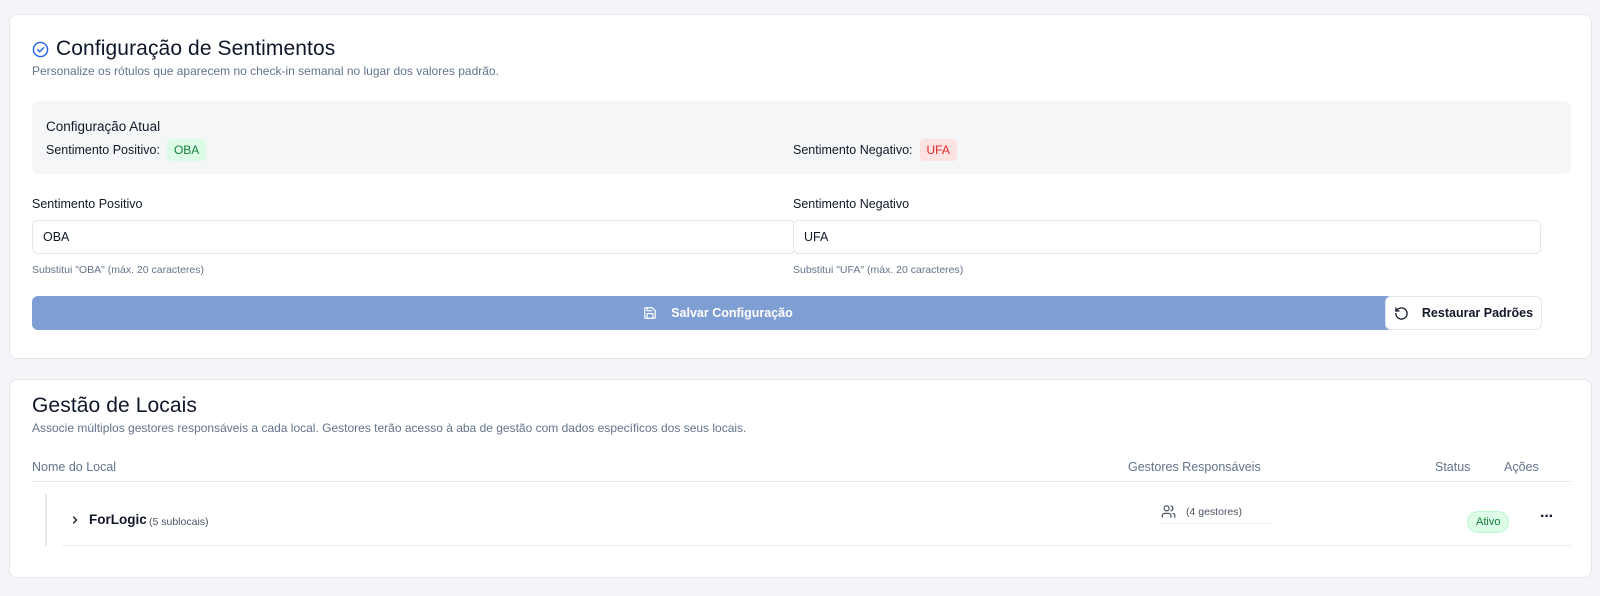  I want to click on current-positive: Sentimento Positivo: OBA, so click(126, 150).